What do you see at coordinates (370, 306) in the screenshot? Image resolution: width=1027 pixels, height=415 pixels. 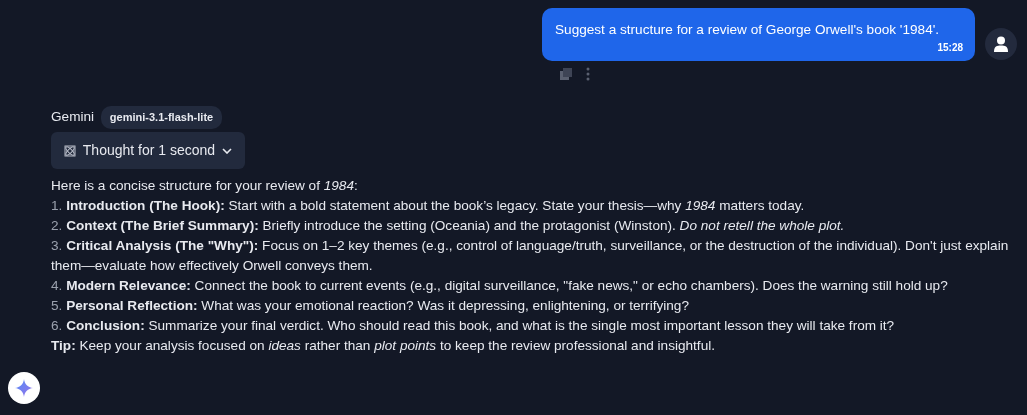 I see `list-item-text: 5. Personal Reflection: What was your emotional reaction? Was it depressing, enlightening, or terrifying?` at bounding box center [370, 306].